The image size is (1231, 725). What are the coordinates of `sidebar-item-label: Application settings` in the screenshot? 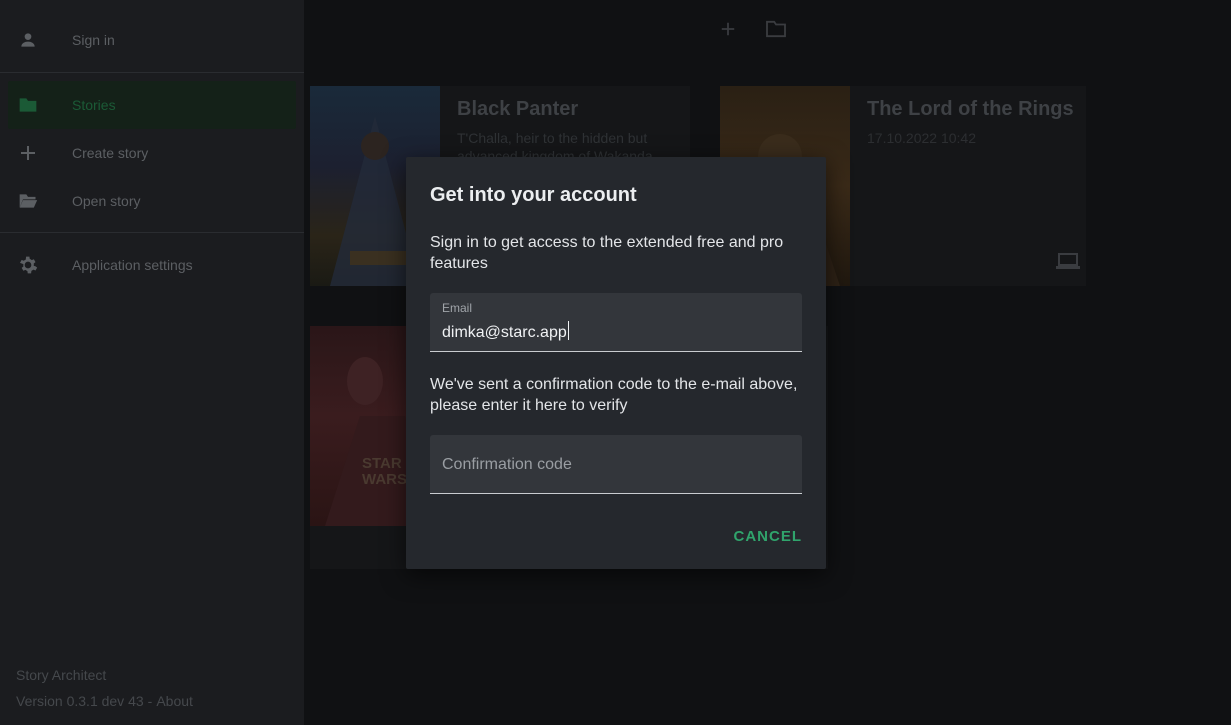 It's located at (132, 265).